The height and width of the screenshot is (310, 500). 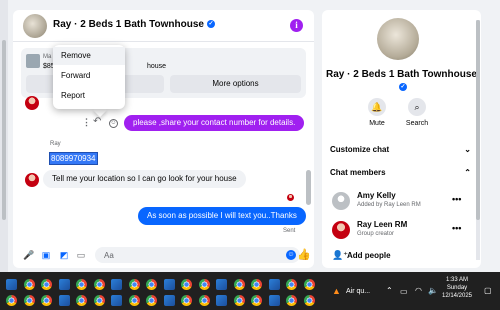 What do you see at coordinates (47, 57) in the screenshot?
I see `listing-seller: Ma` at bounding box center [47, 57].